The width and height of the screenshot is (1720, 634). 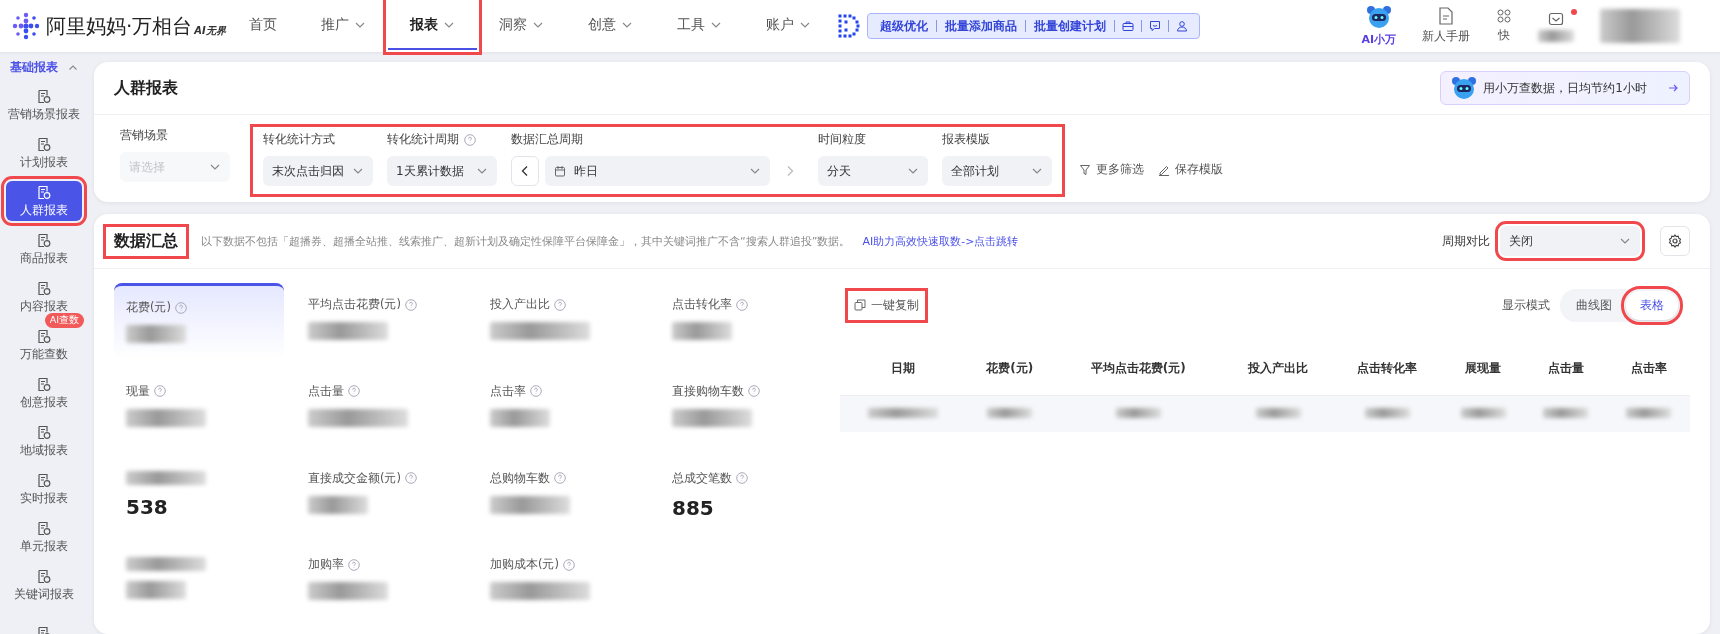 I want to click on filter-label: 转化统计周期, so click(x=423, y=139).